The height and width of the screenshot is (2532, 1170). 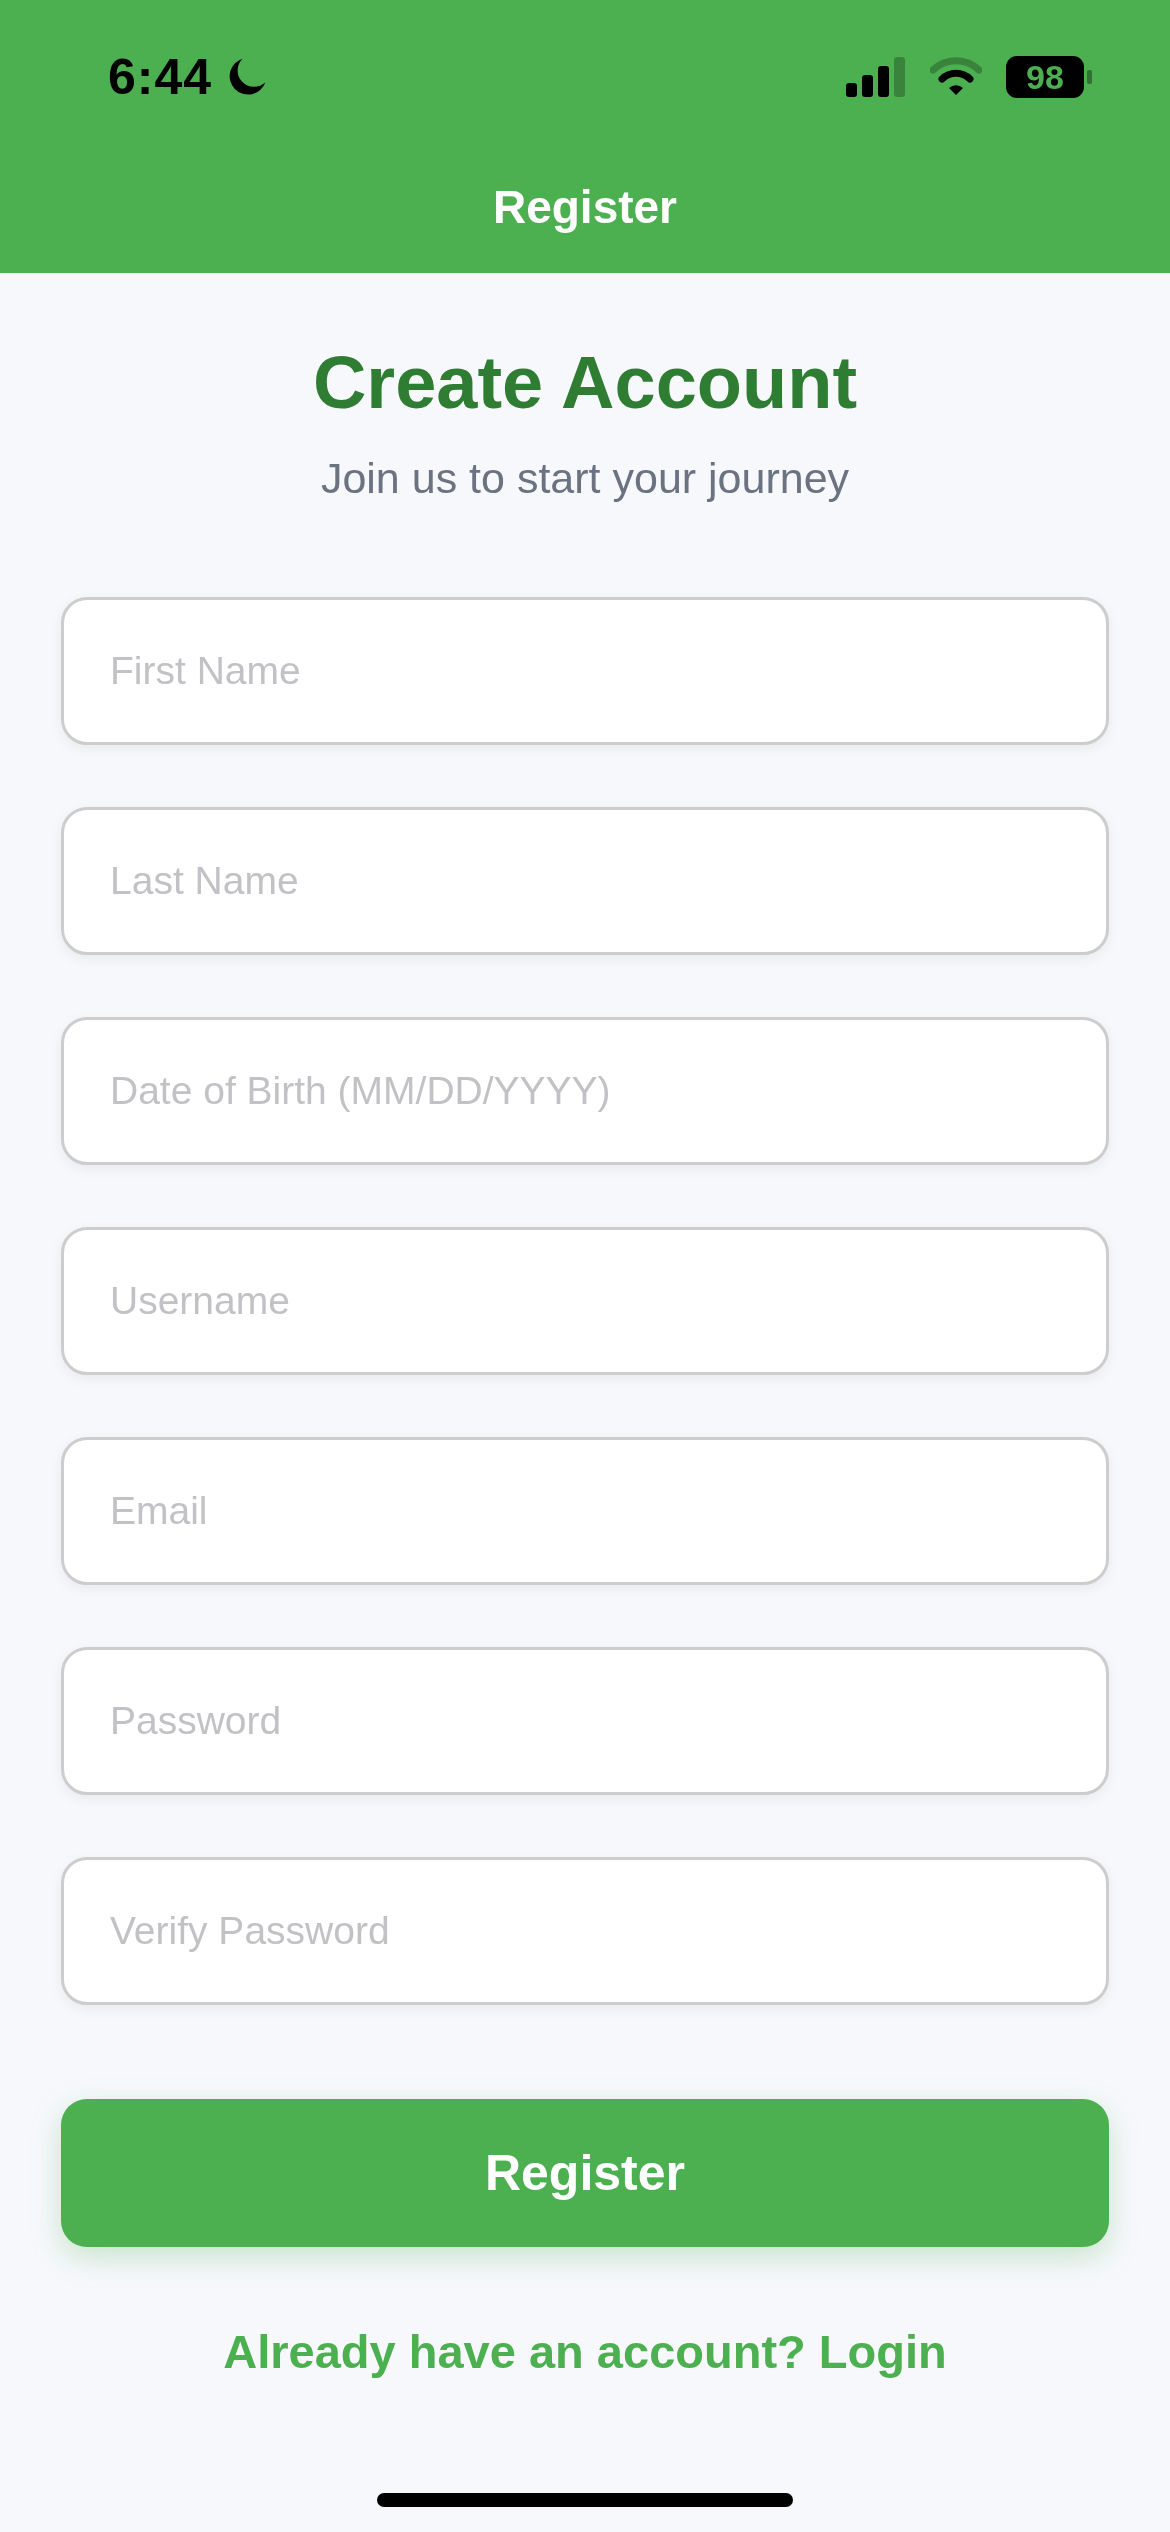 What do you see at coordinates (585, 881) in the screenshot?
I see `input-field: Last Name` at bounding box center [585, 881].